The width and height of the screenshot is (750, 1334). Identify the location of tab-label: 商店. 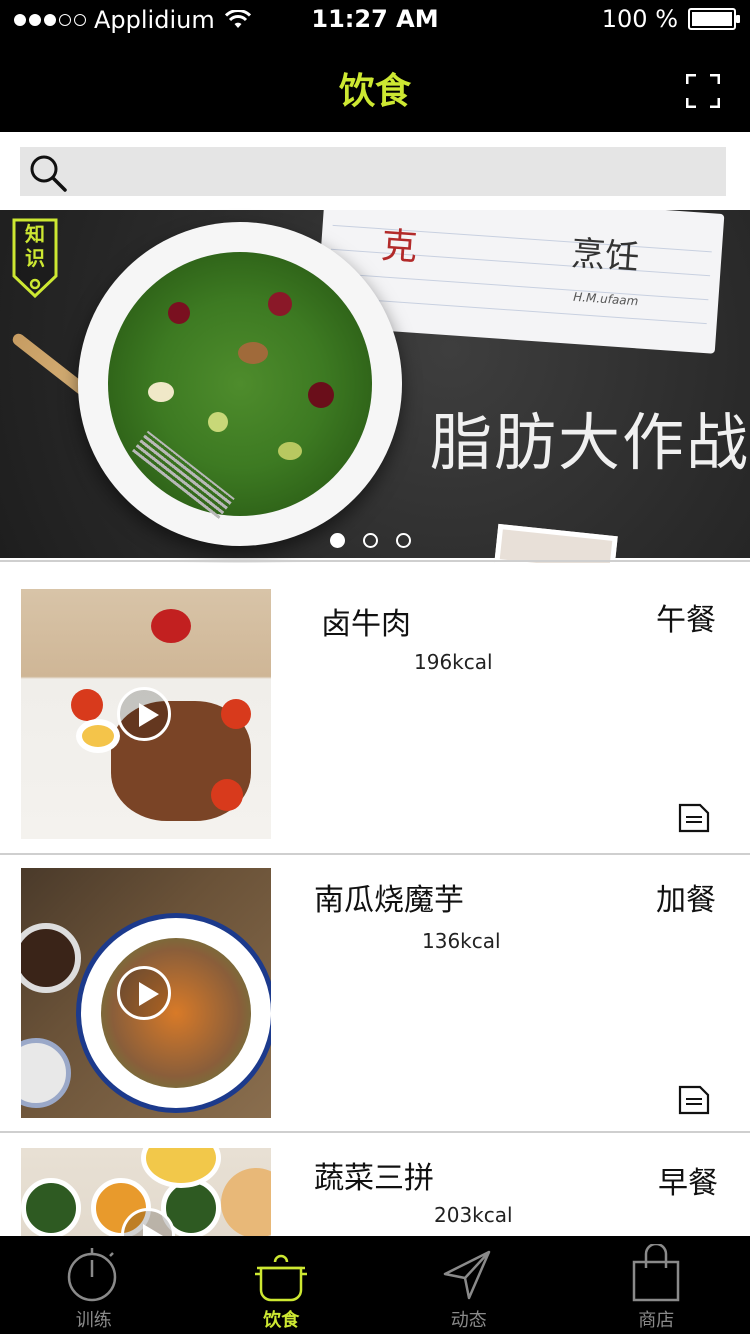
(656, 1320).